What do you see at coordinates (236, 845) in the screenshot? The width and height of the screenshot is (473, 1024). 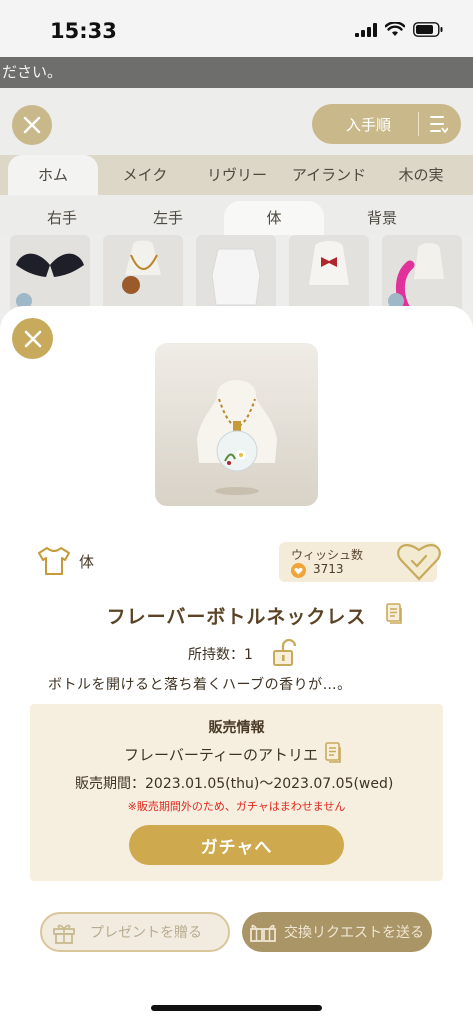 I see `gacha-button: ガチャへ` at bounding box center [236, 845].